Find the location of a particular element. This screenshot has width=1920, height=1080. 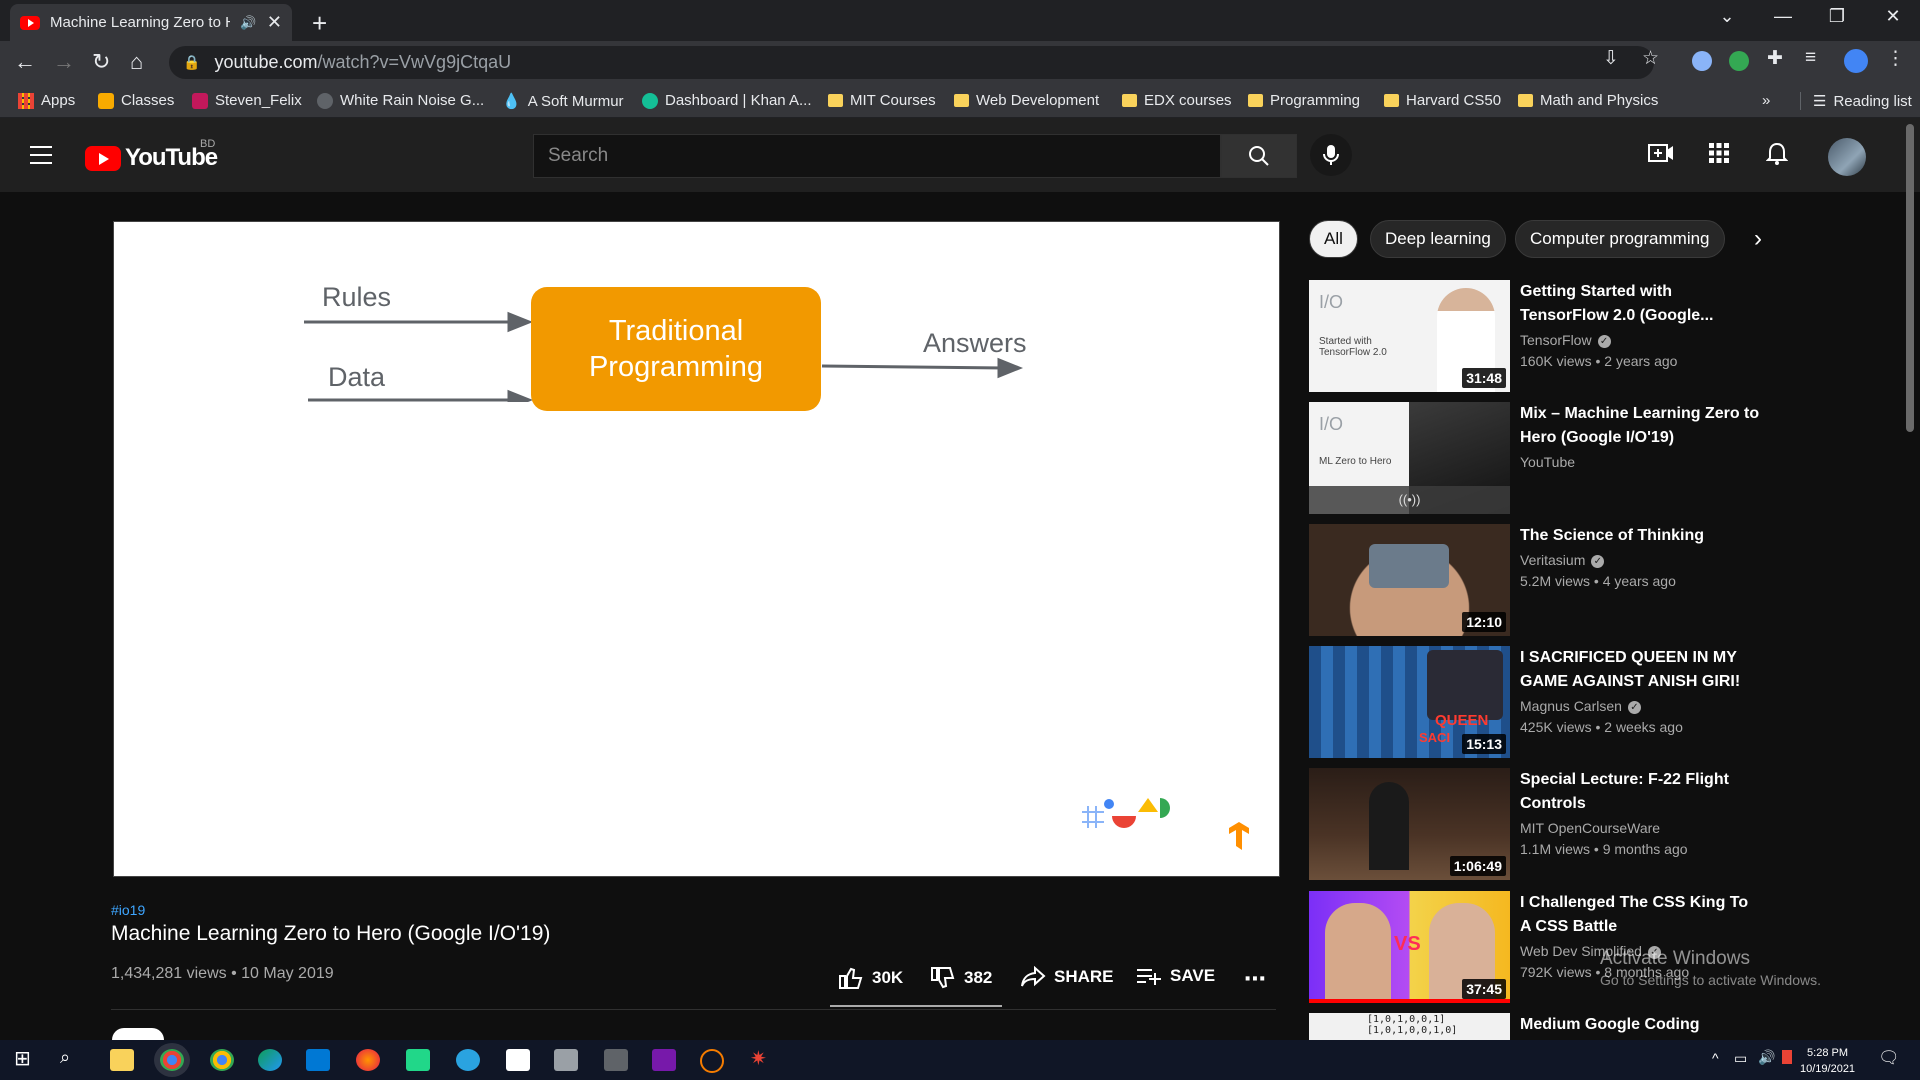

extension-2-icon is located at coordinates (1739, 61).